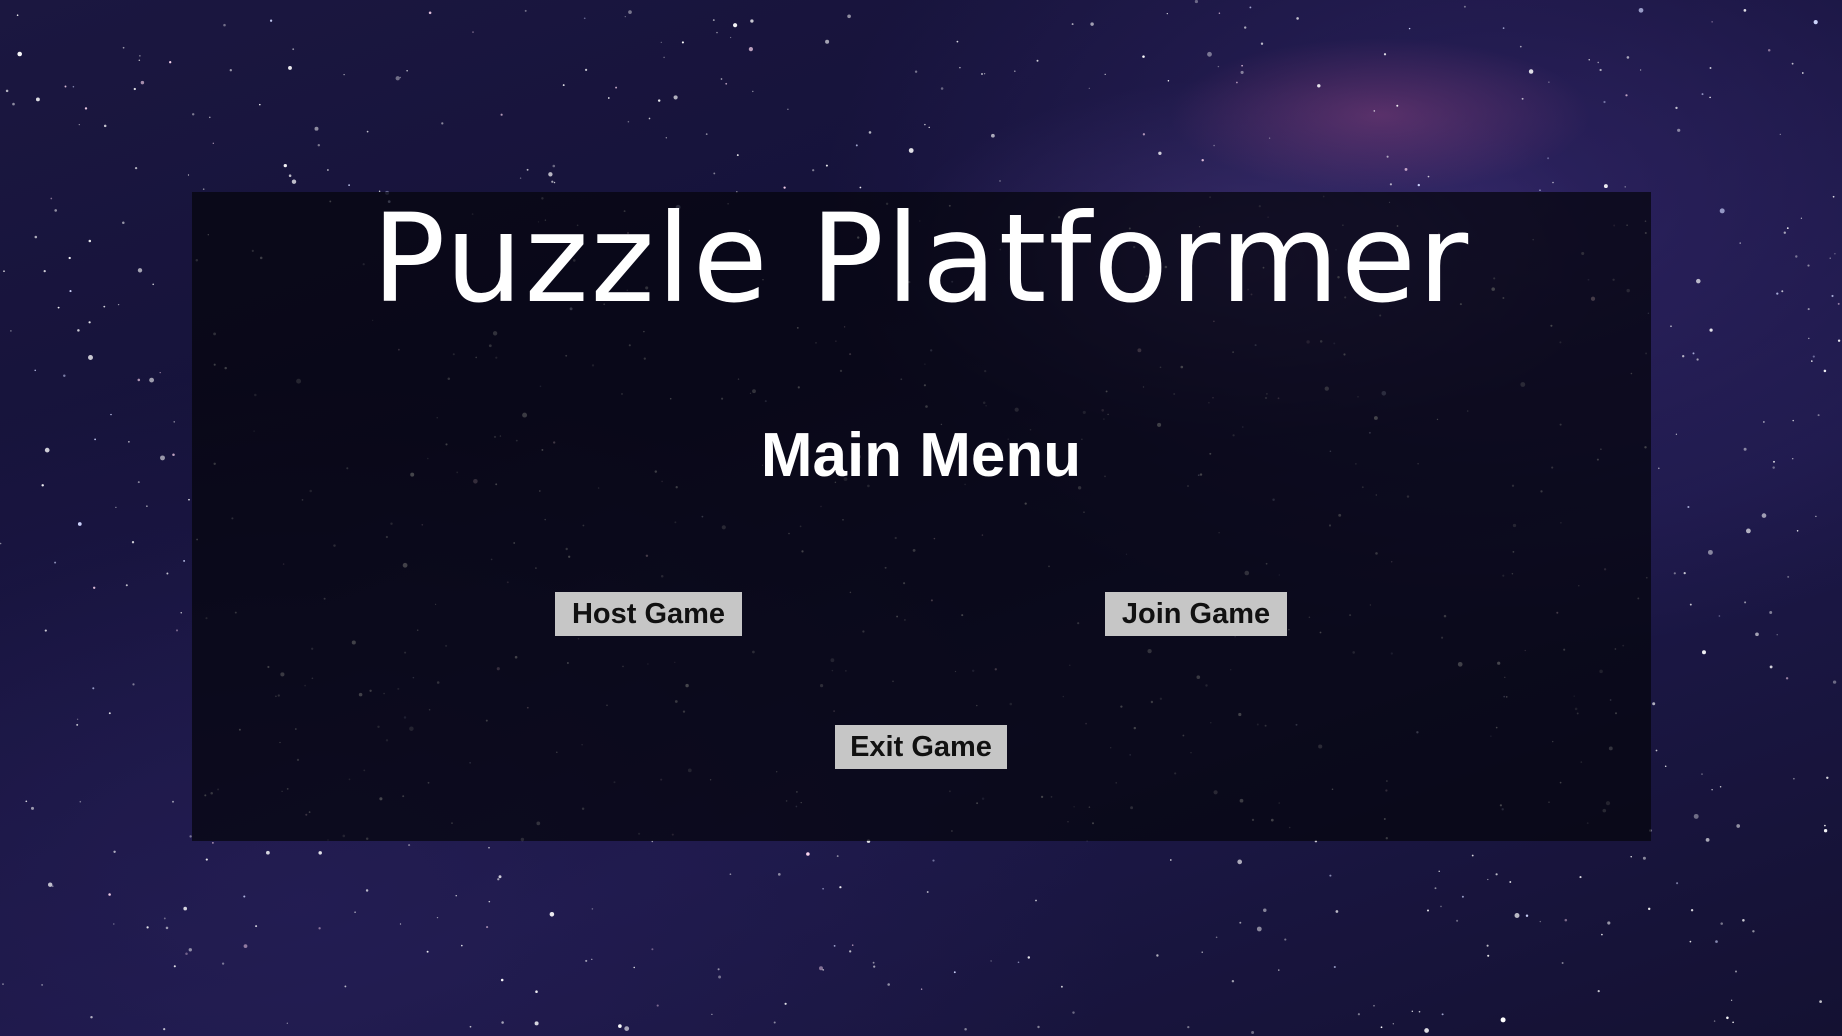 The width and height of the screenshot is (1842, 1036). I want to click on main-menu-heading: Main Menu, so click(921, 455).